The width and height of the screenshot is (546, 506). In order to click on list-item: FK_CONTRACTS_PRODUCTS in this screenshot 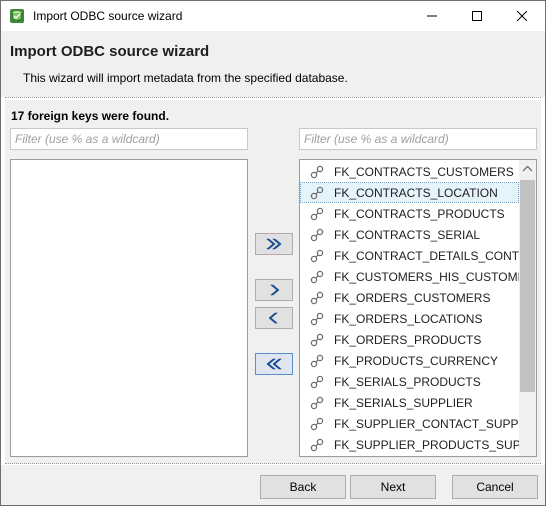, I will do `click(409, 213)`.